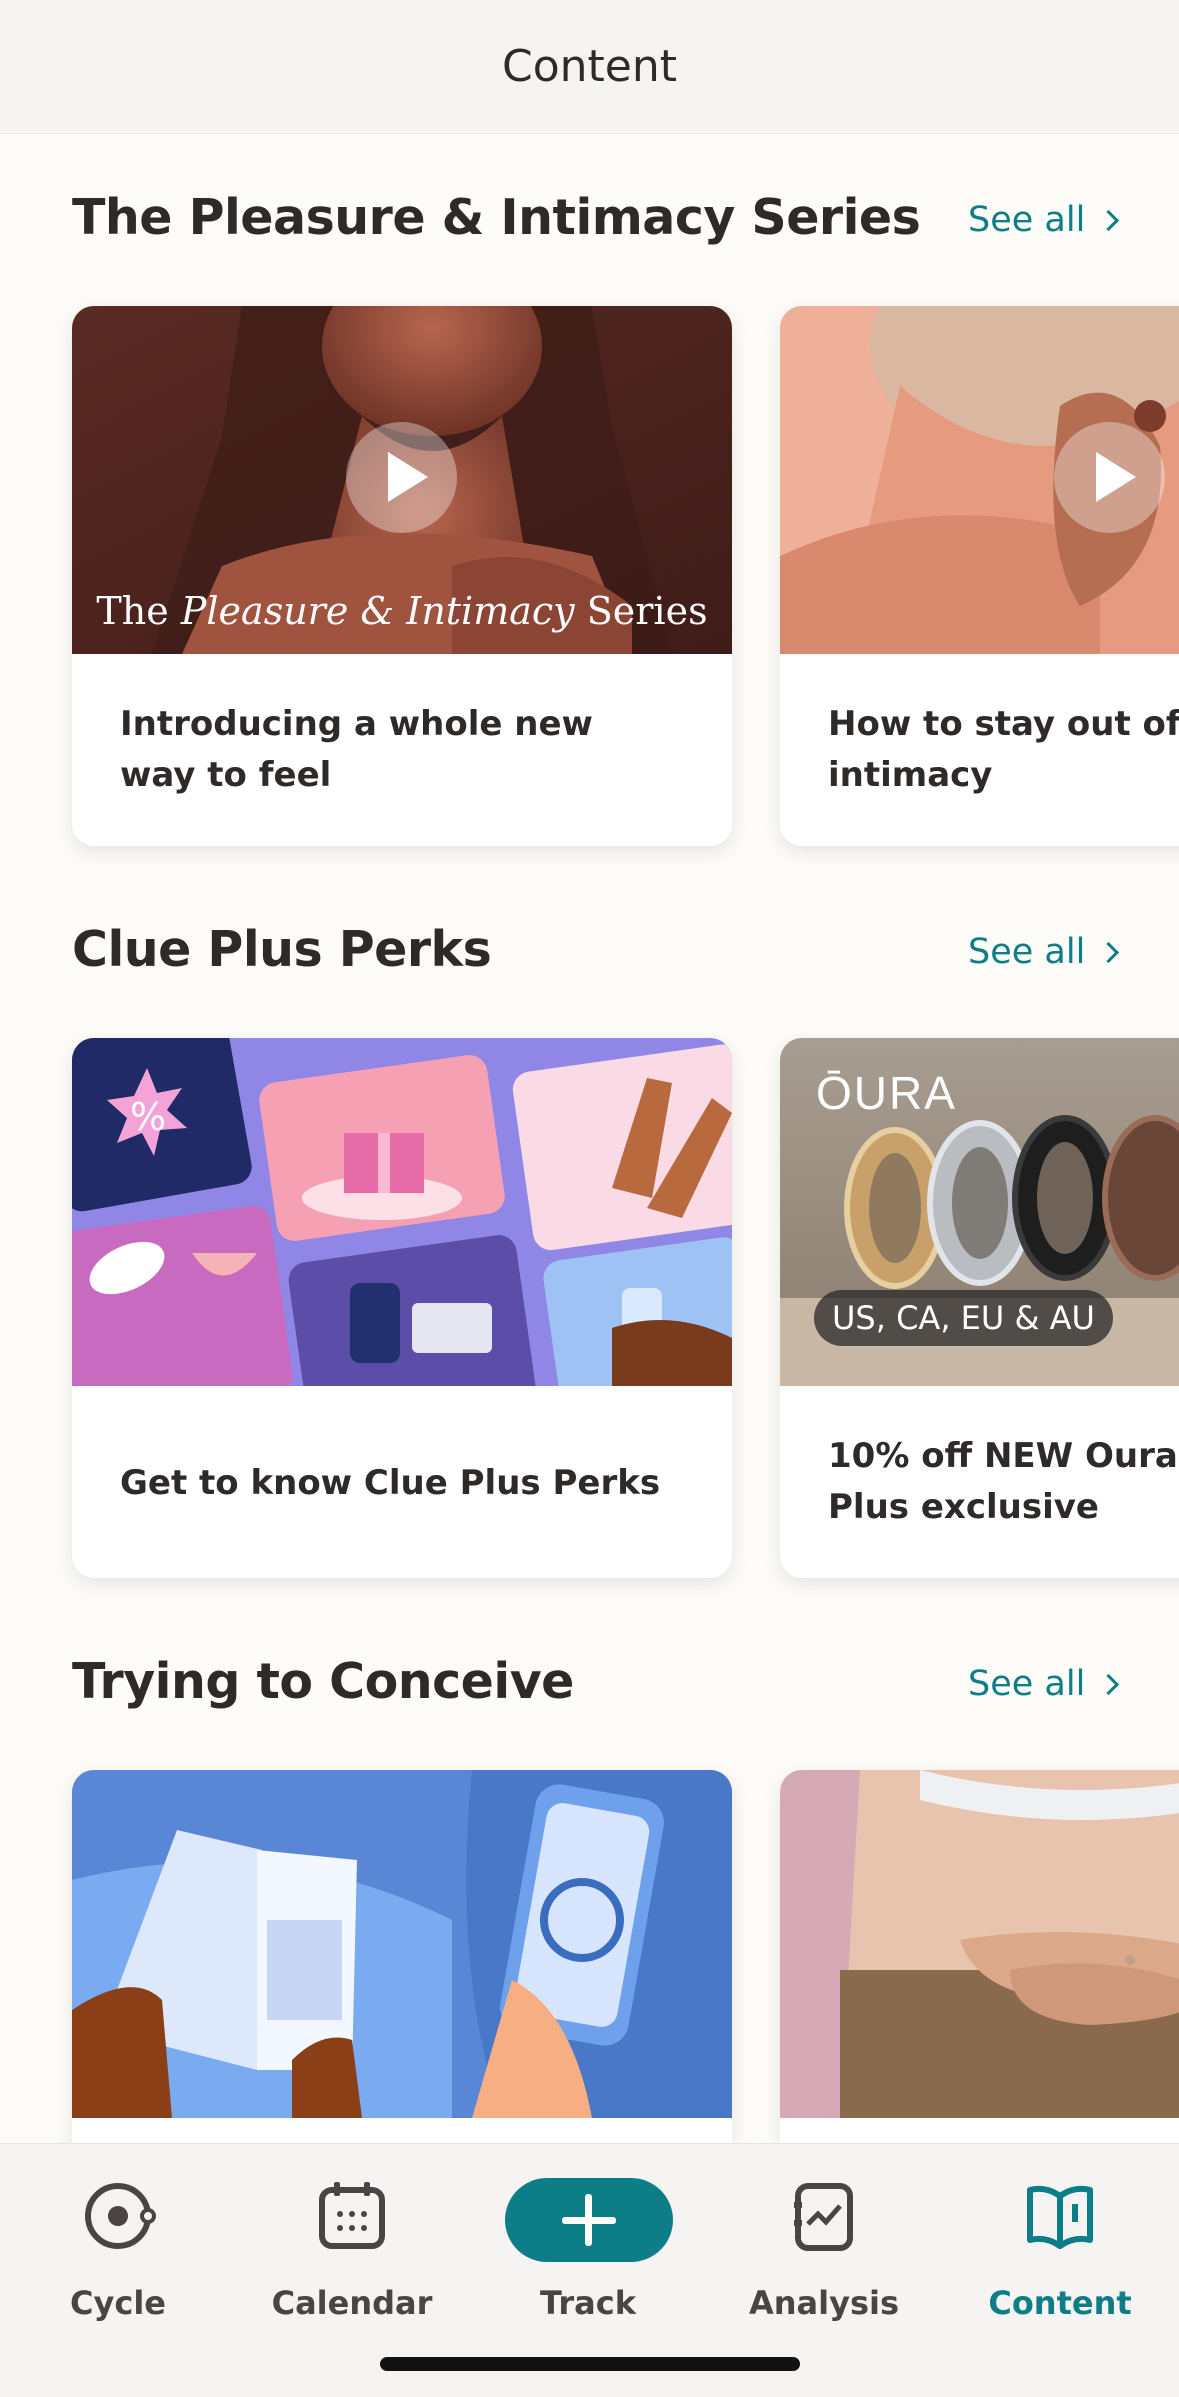 The width and height of the screenshot is (1179, 2397). What do you see at coordinates (118, 2303) in the screenshot?
I see `tab-label: Cycle` at bounding box center [118, 2303].